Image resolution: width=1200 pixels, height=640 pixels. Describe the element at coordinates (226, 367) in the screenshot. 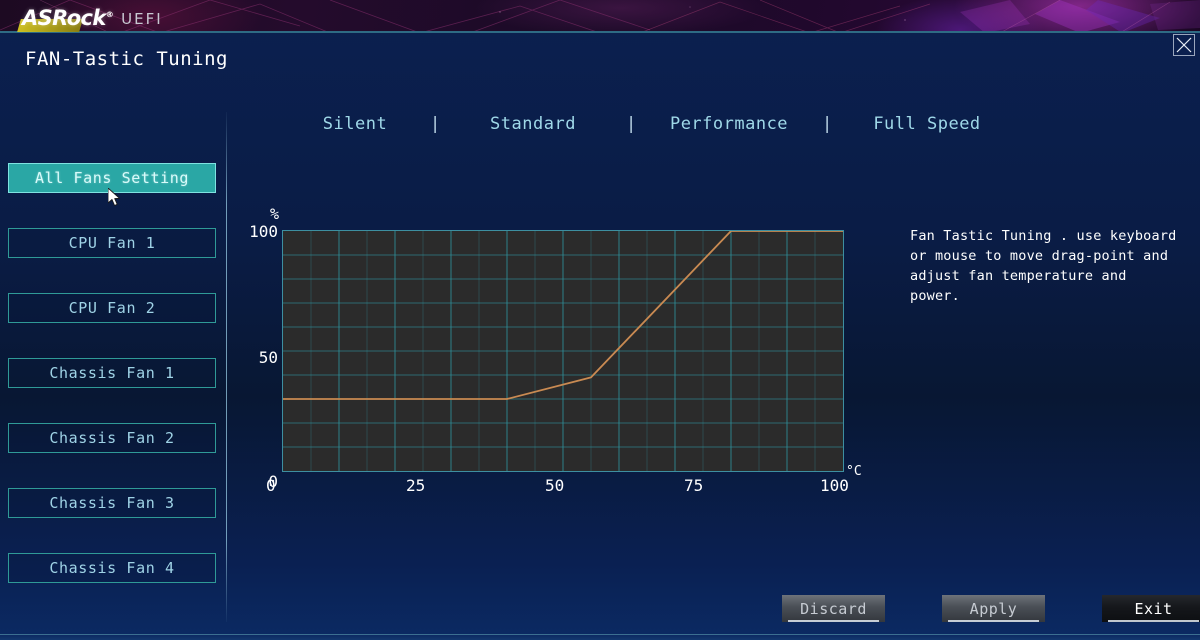

I see `sidebar-divider` at that location.